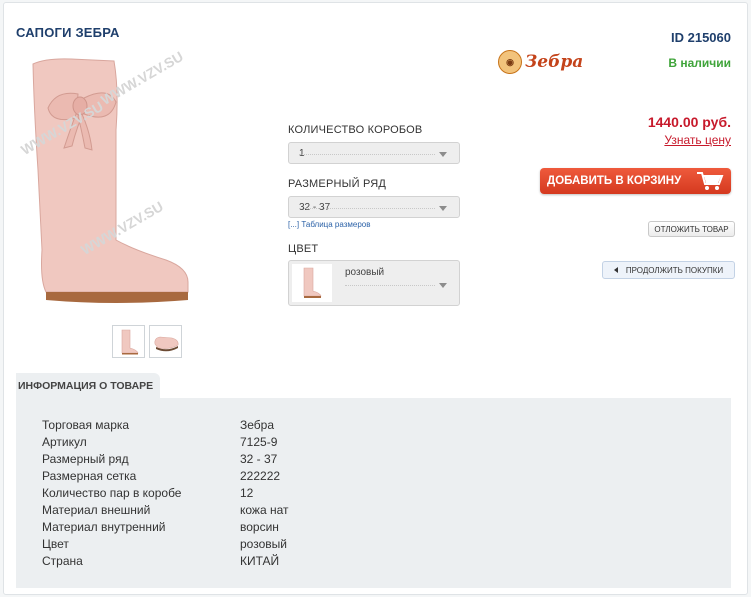 The image size is (751, 597). I want to click on spec-label: Цвет, so click(55, 544).